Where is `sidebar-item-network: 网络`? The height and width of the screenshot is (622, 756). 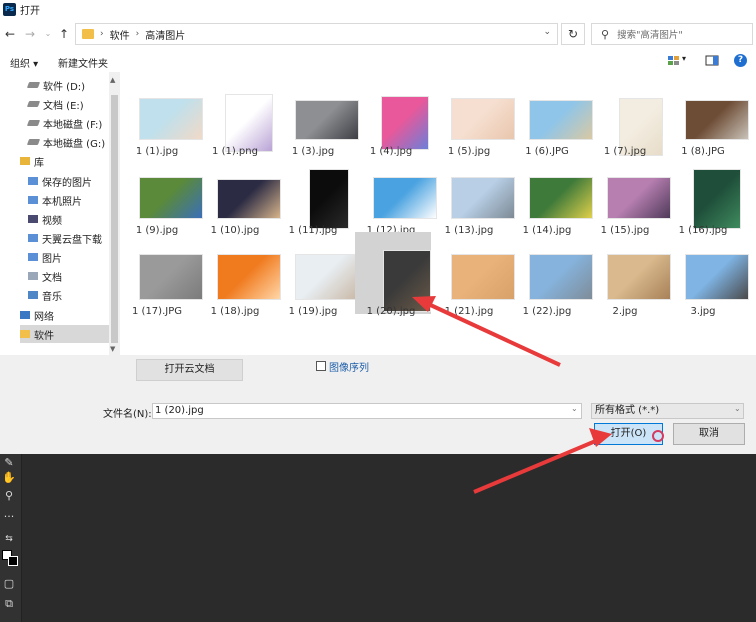
sidebar-item-network: 网络 is located at coordinates (37, 315).